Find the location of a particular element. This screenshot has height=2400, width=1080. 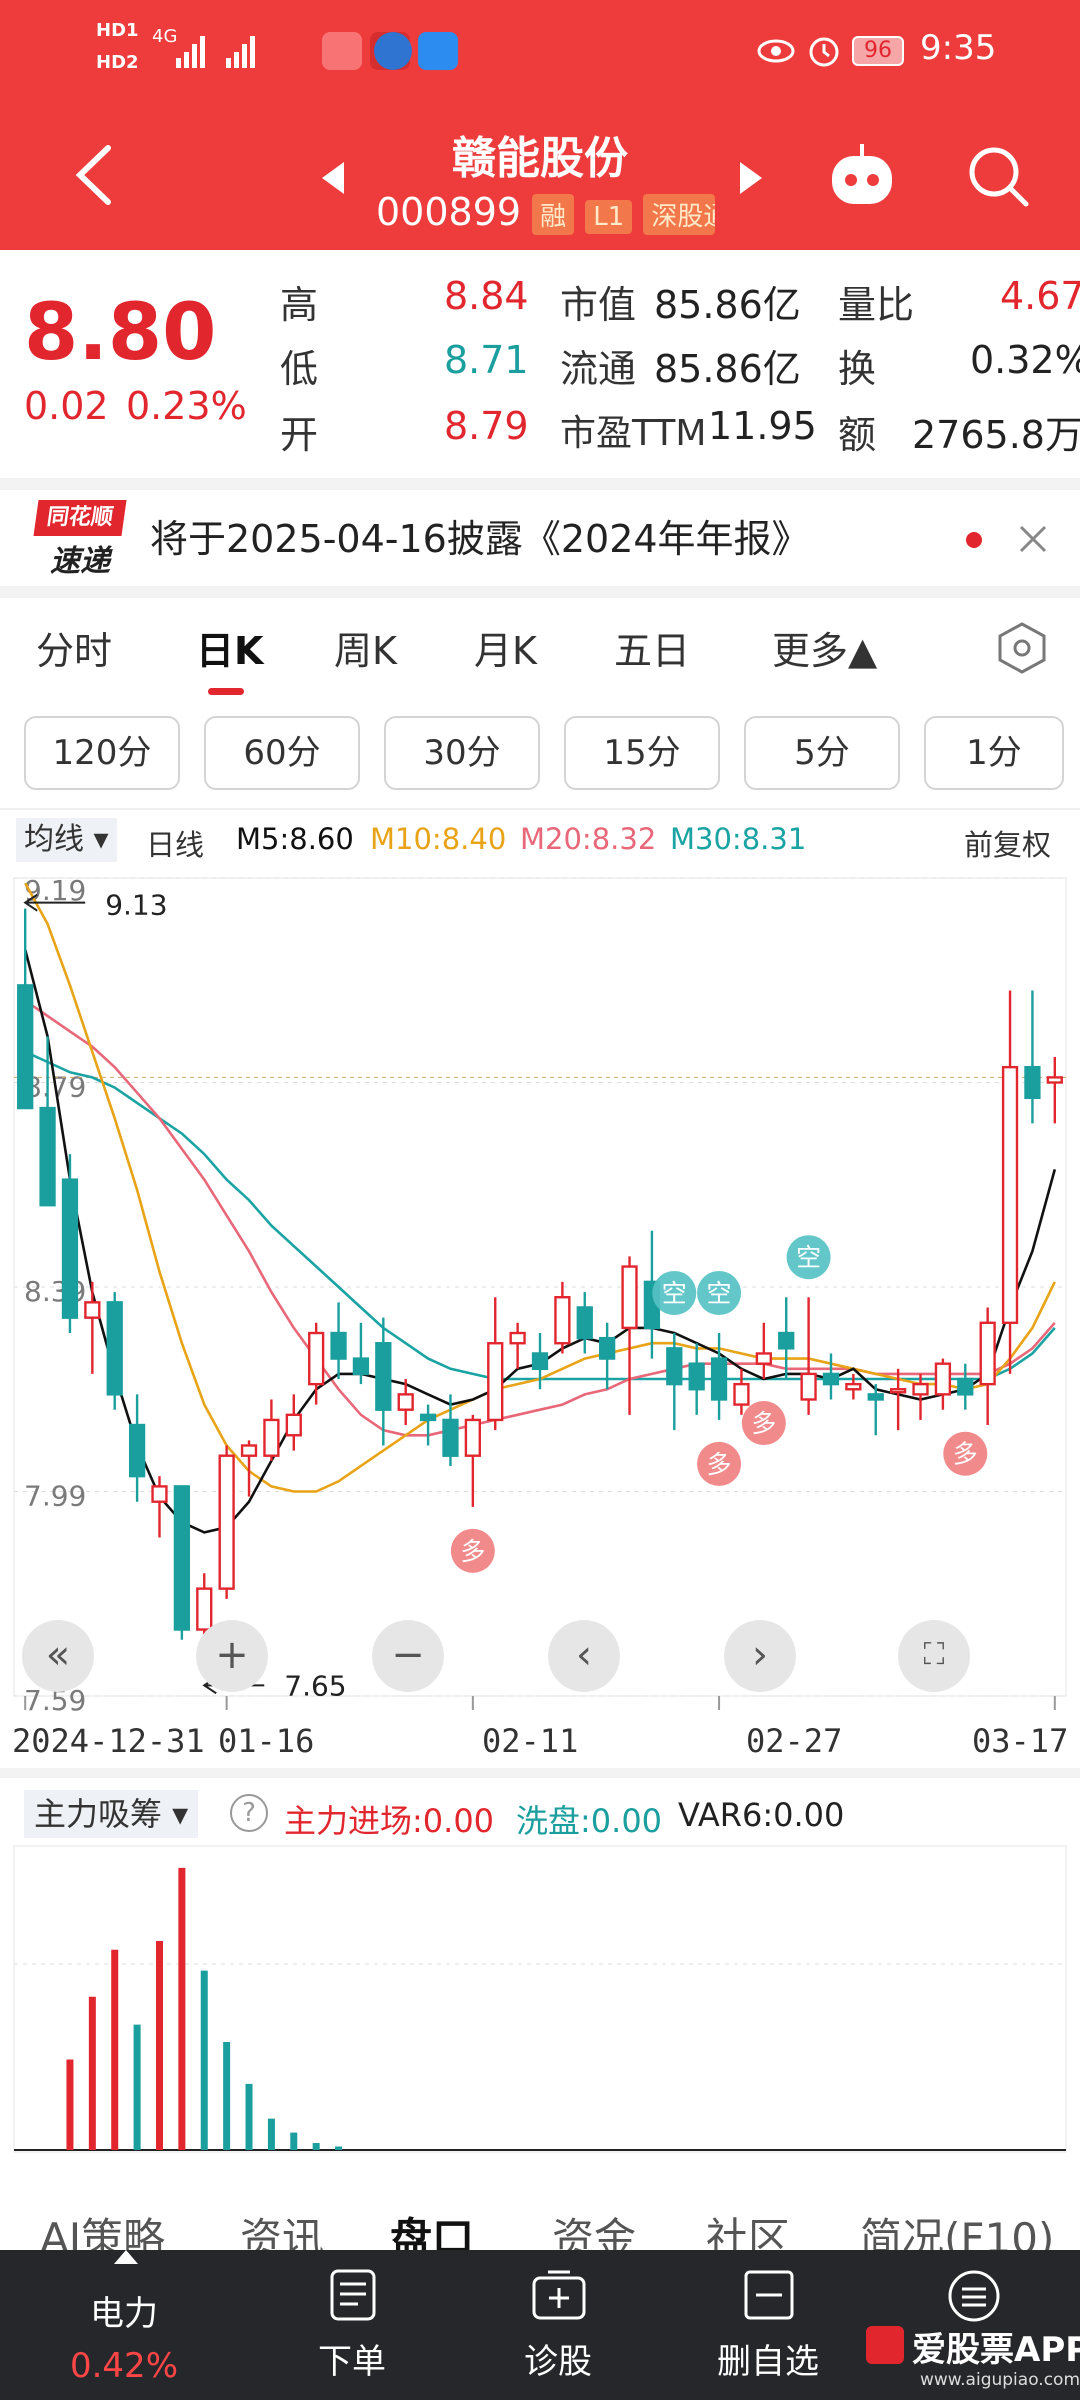

ma-selector: 均线 ▾ is located at coordinates (66, 840).